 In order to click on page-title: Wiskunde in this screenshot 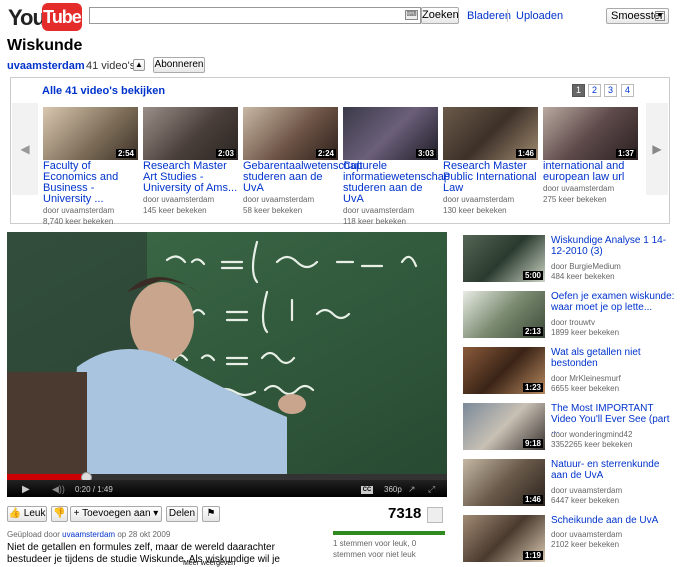, I will do `click(45, 45)`.